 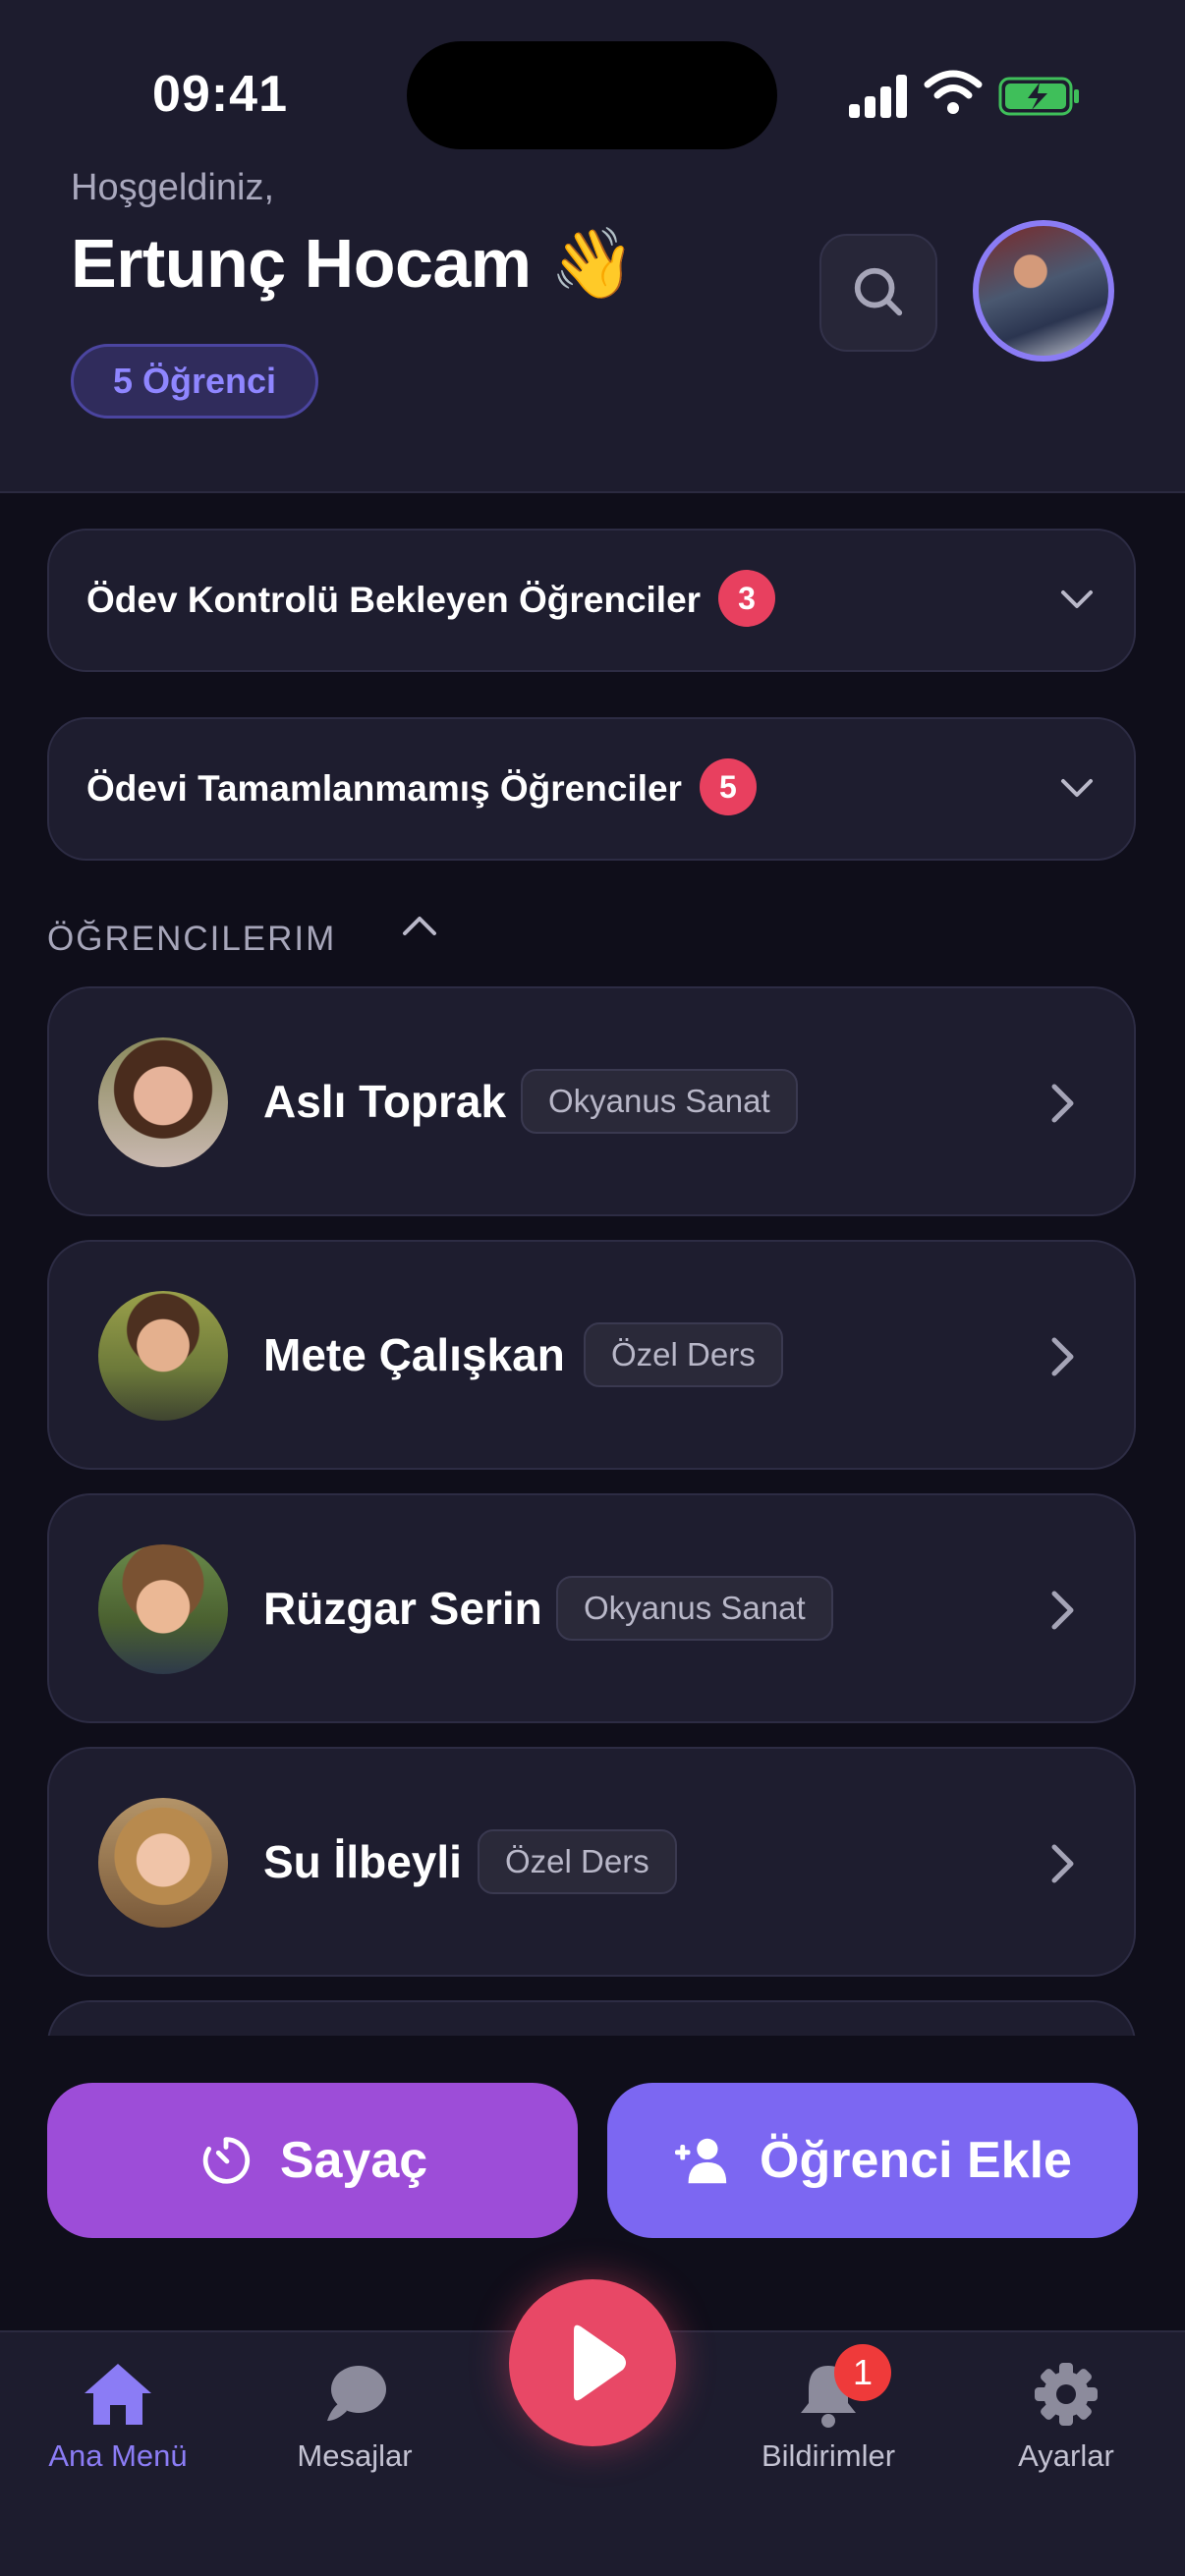 I want to click on nav-notifications-label: Bildirimler, so click(x=829, y=2455).